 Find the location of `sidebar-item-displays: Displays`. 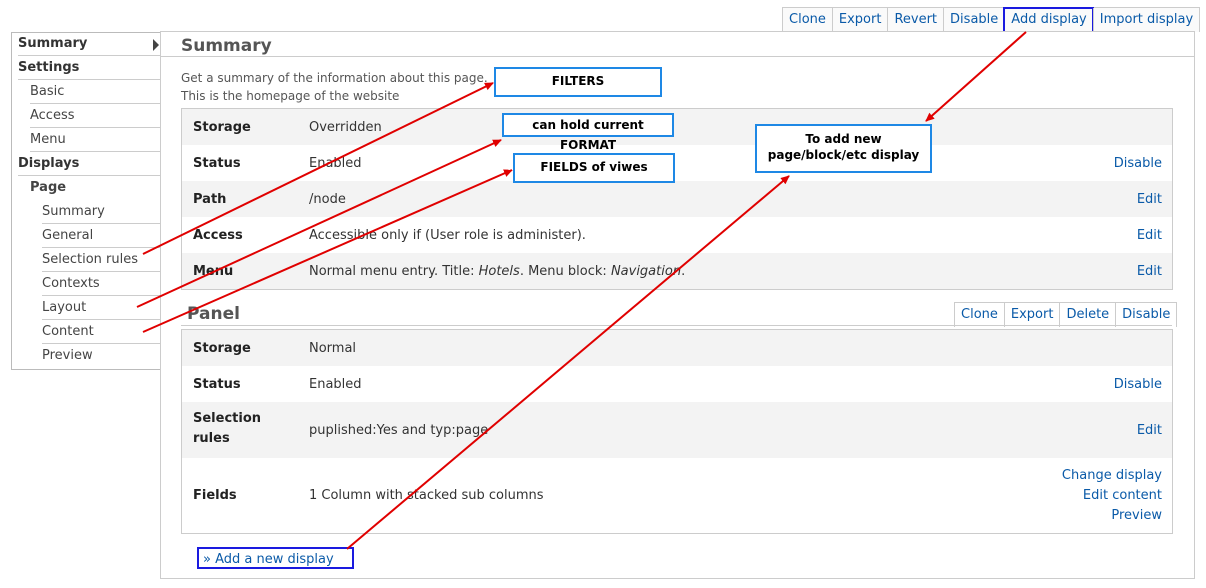

sidebar-item-displays: Displays is located at coordinates (89, 164).